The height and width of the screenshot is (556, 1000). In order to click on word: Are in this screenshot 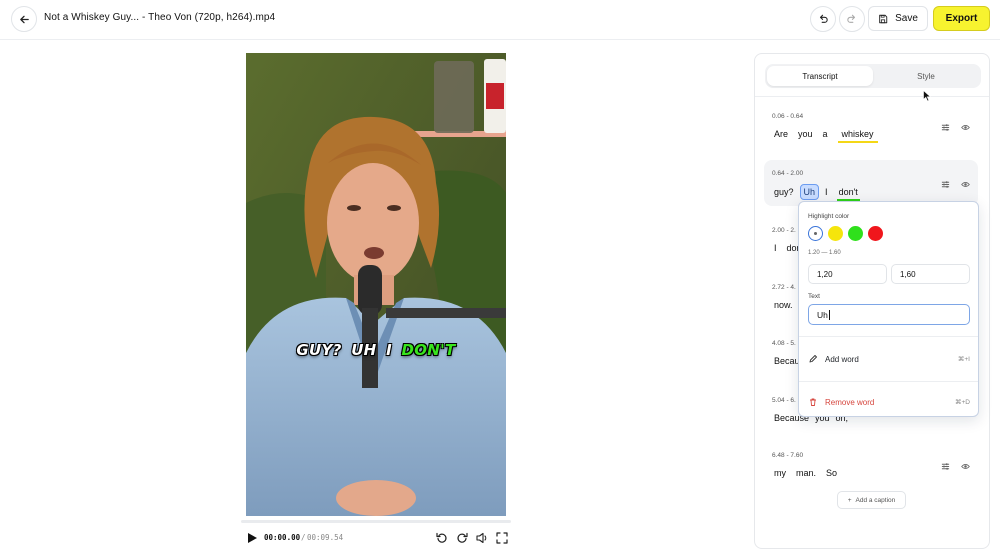, I will do `click(781, 134)`.